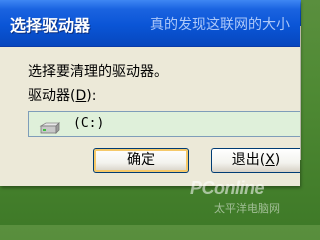 The width and height of the screenshot is (320, 240). What do you see at coordinates (91, 96) in the screenshot?
I see `drives-label-suffix: ):` at bounding box center [91, 96].